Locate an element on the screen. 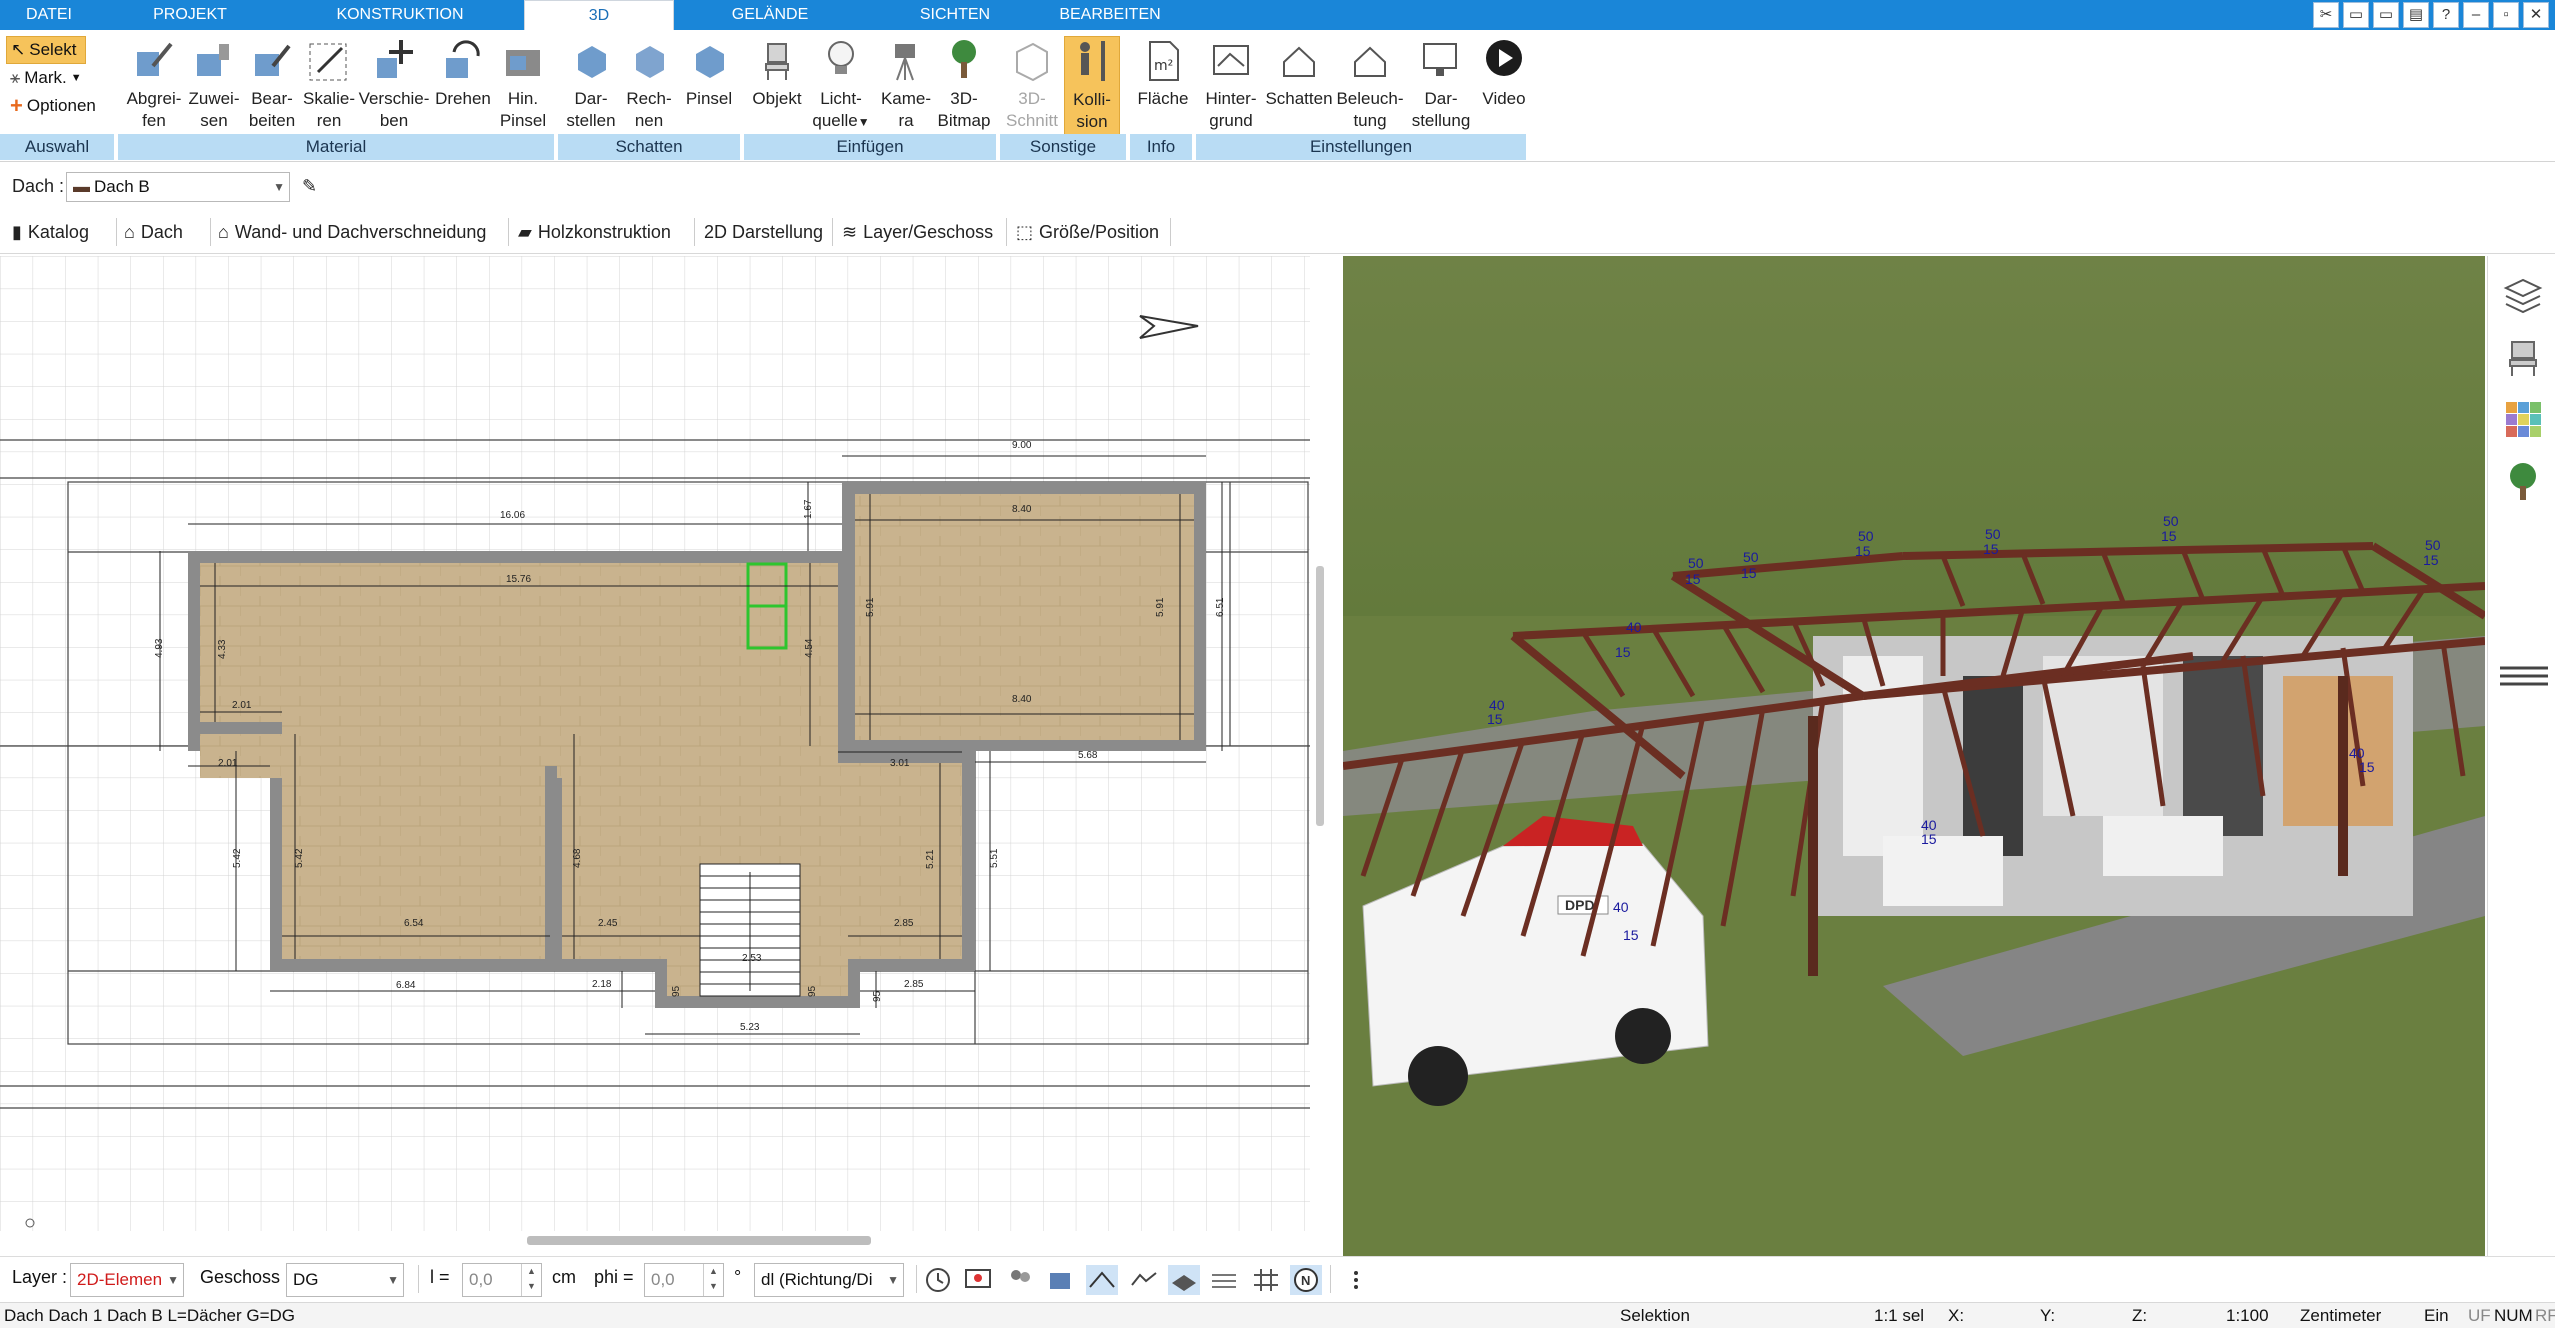  menu-tab-sichten: SICHTEN is located at coordinates (955, 15).